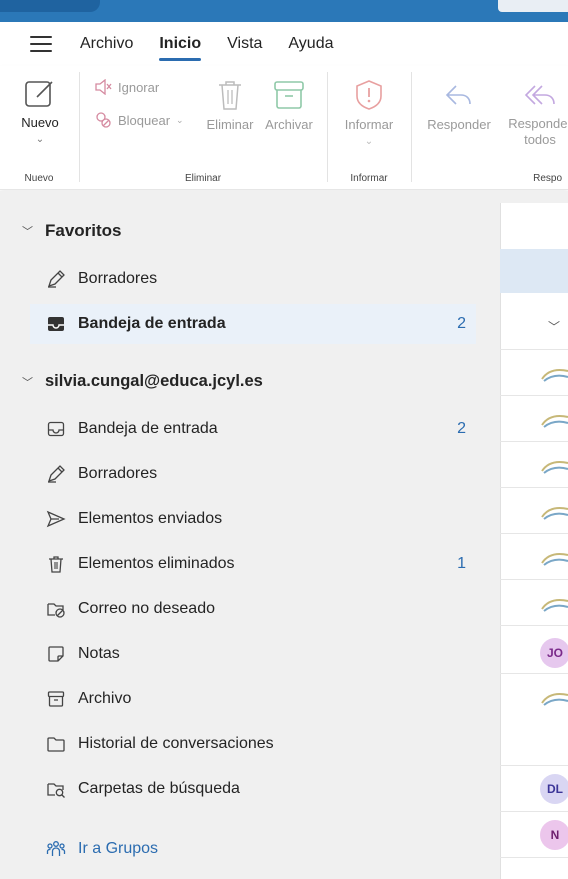  I want to click on ribbon-group-nuevo: Nuevo ⌄ Nuevo, so click(39, 128).